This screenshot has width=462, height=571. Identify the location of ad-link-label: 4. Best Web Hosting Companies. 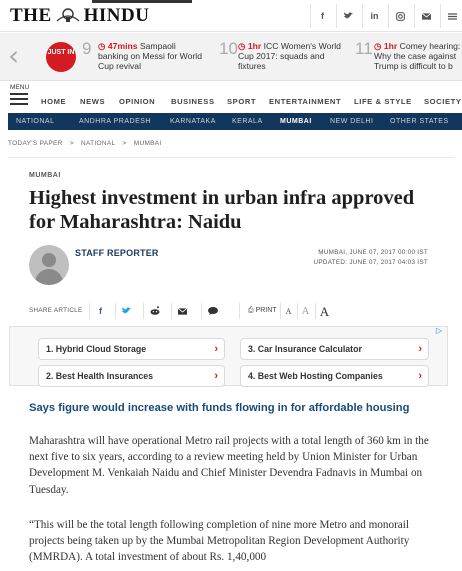
(315, 376).